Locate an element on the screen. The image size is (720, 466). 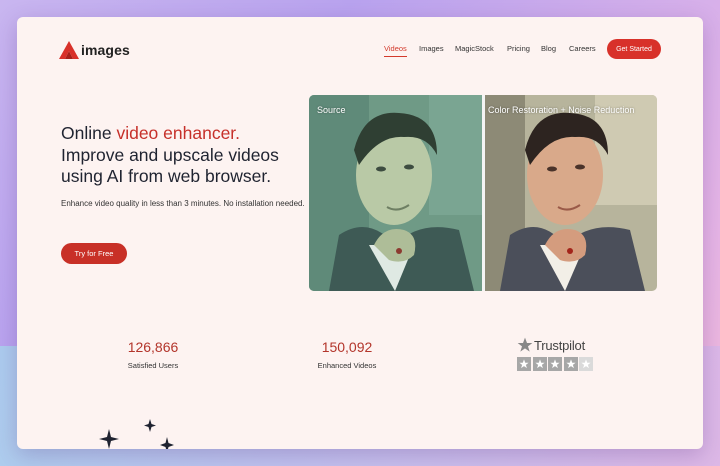
source-portrait-image is located at coordinates (395, 193).